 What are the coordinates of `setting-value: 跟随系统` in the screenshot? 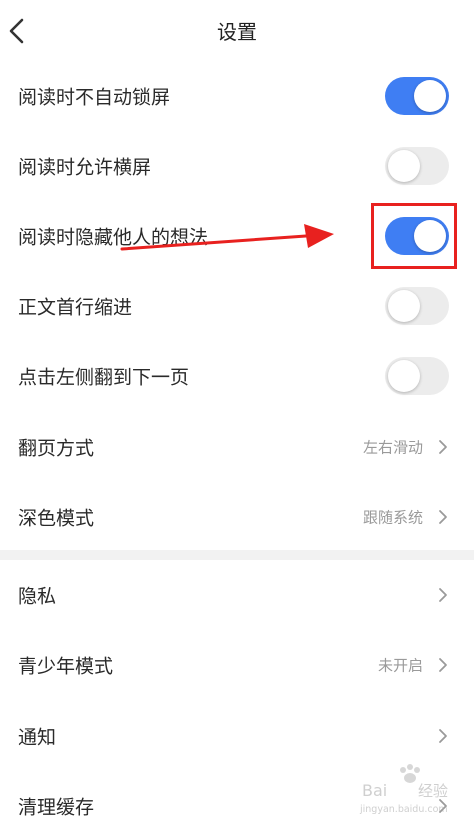 It's located at (392, 517).